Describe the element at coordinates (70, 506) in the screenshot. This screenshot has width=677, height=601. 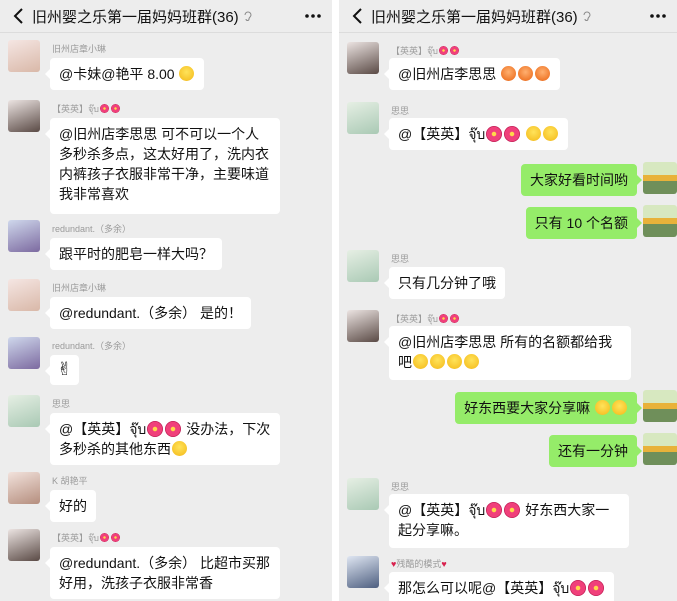
I see `message-bubble: 好的` at that location.